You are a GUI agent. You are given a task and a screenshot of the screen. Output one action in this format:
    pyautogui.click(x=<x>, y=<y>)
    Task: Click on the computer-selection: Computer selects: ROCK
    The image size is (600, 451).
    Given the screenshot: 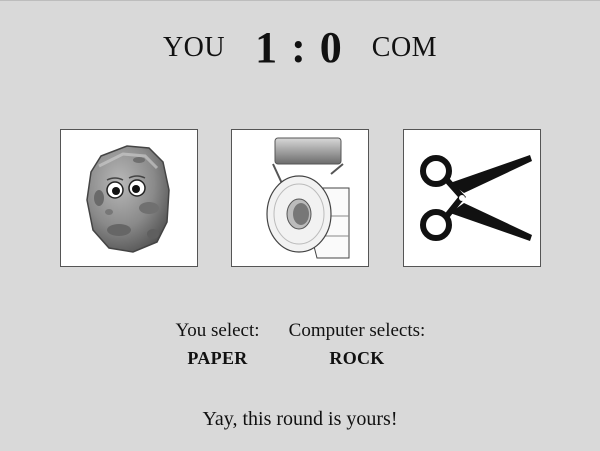 What is the action you would take?
    pyautogui.click(x=357, y=344)
    